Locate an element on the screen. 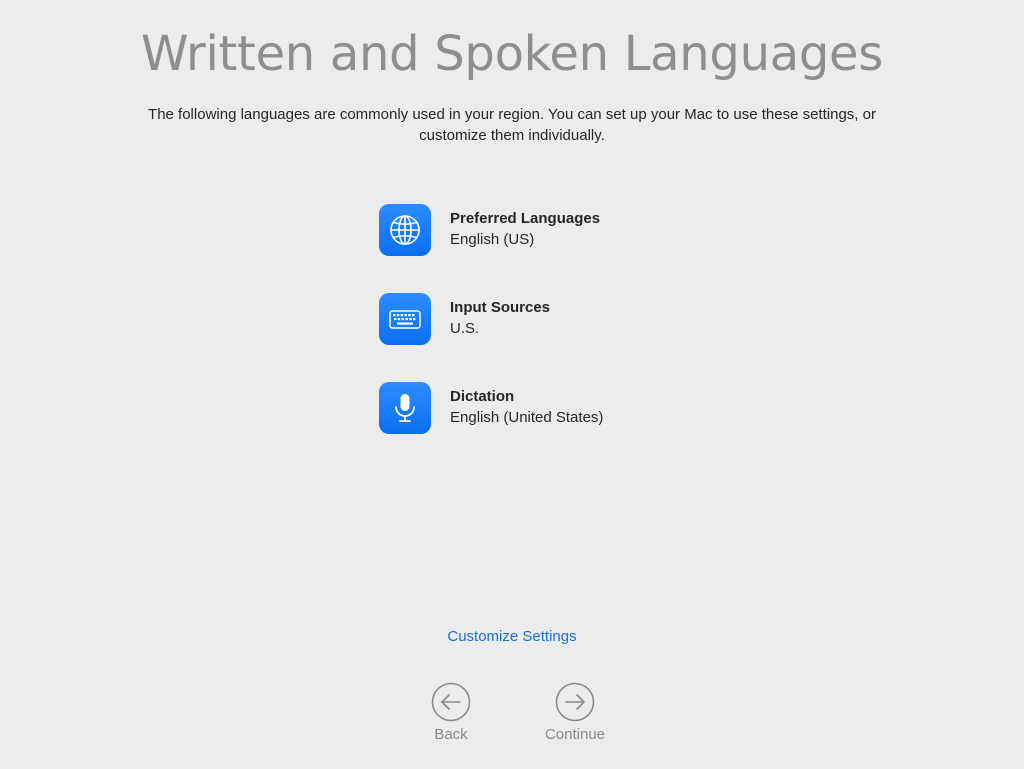  arrow-right-circle-icon is located at coordinates (575, 702).